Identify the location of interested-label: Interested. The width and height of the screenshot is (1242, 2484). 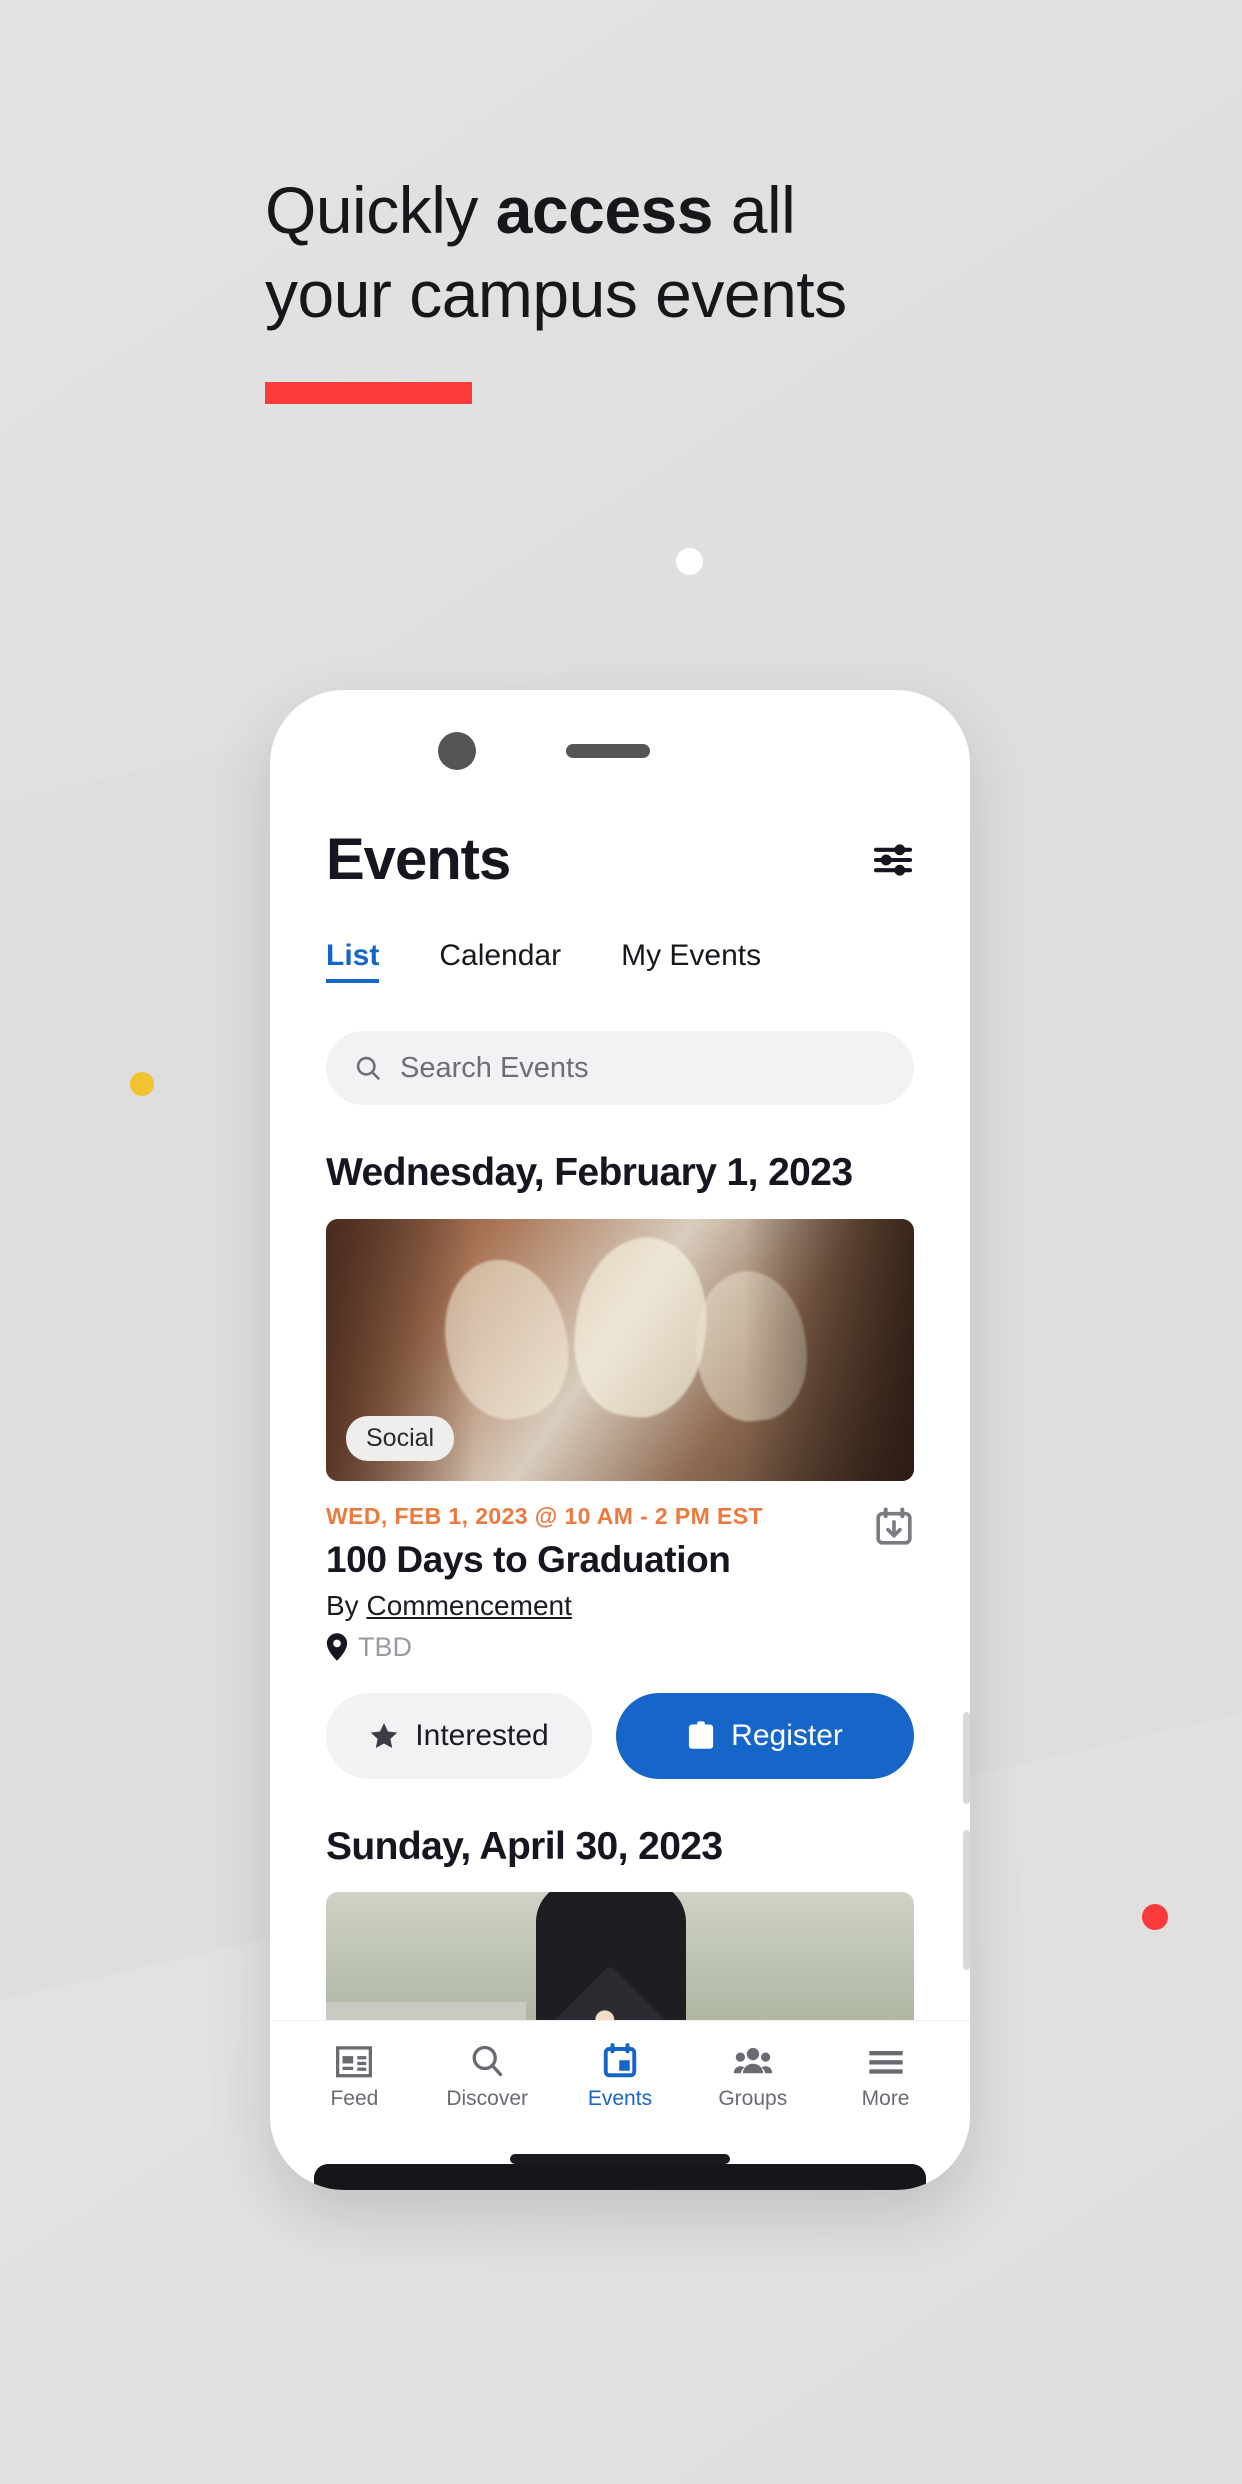
(482, 1735).